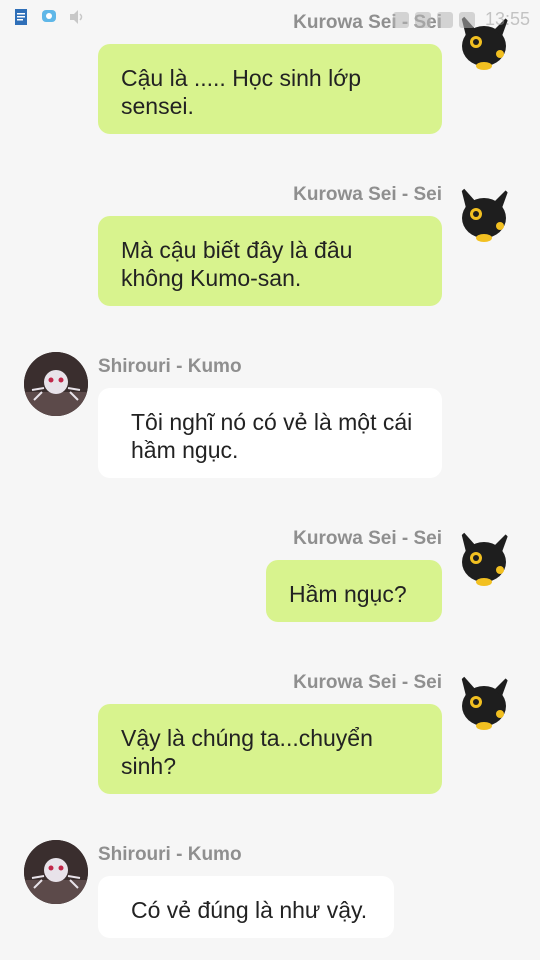 Image resolution: width=540 pixels, height=960 pixels. Describe the element at coordinates (422, 19) in the screenshot. I see `cast-icon` at that location.